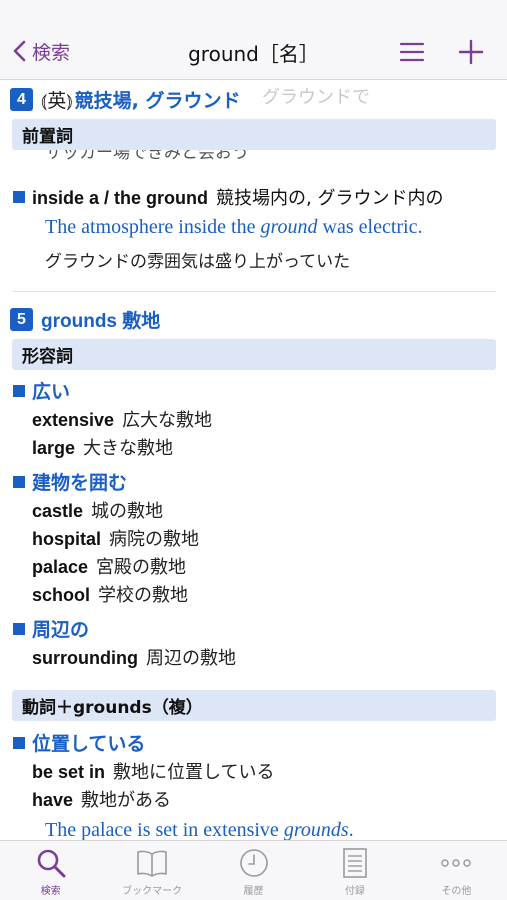 Image resolution: width=507 pixels, height=900 pixels. What do you see at coordinates (253, 40) in the screenshot?
I see `navigation-bar: 検索 ground［名］` at bounding box center [253, 40].